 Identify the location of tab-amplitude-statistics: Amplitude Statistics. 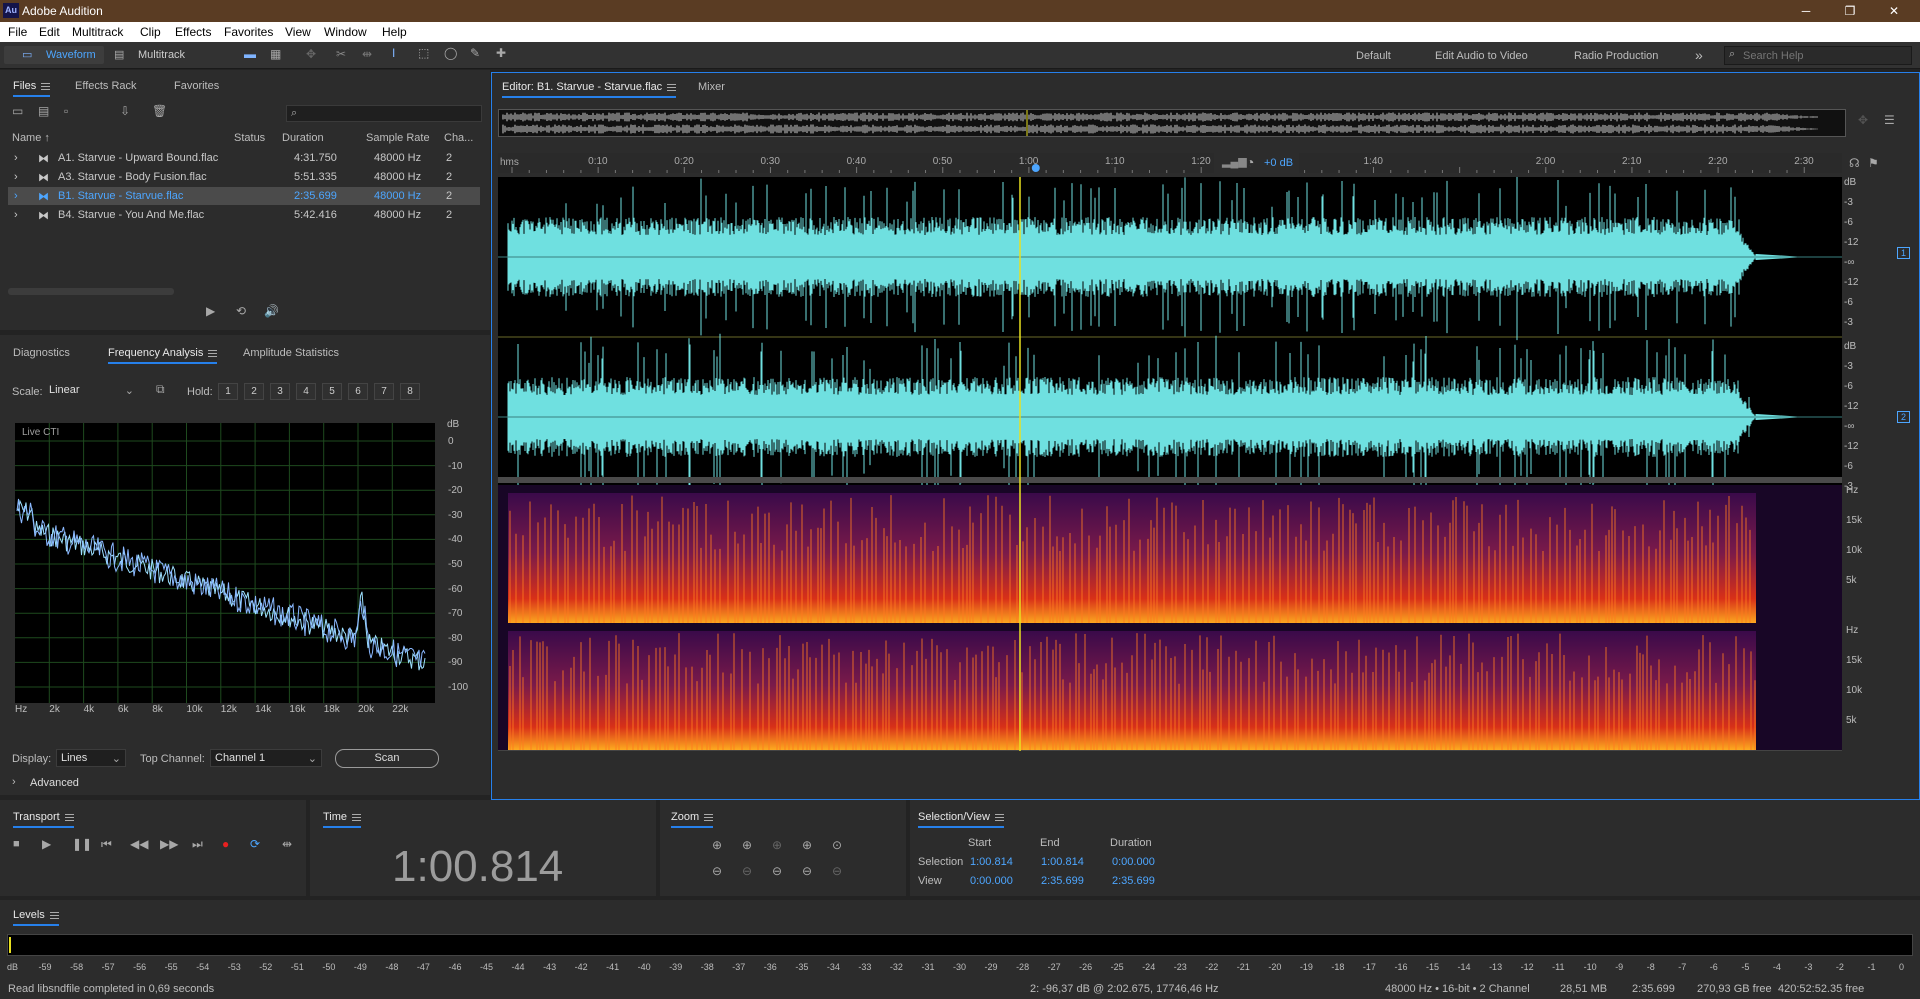
(291, 353).